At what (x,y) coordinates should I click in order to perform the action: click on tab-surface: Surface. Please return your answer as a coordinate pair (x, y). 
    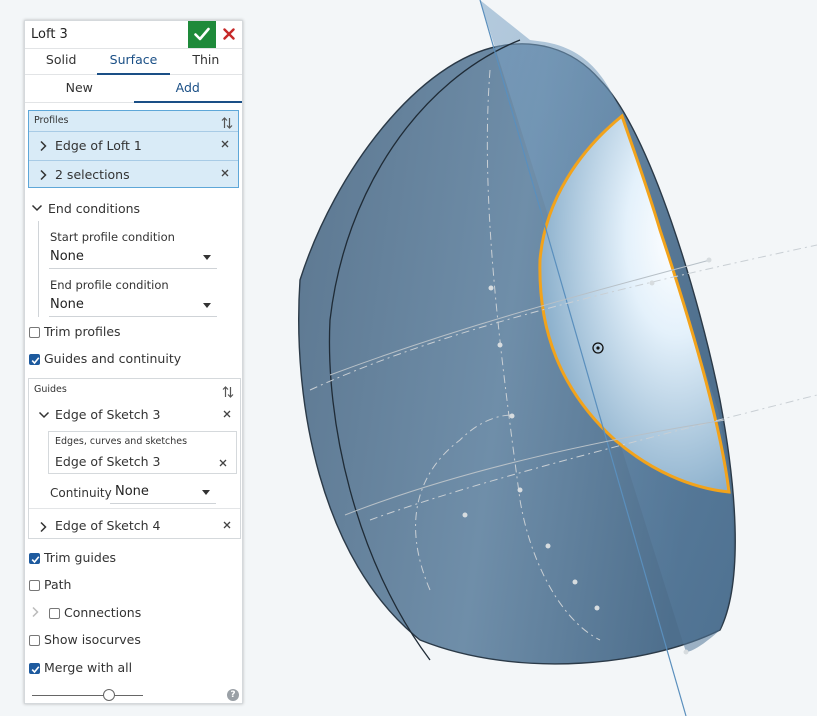
    Looking at the image, I should click on (133, 61).